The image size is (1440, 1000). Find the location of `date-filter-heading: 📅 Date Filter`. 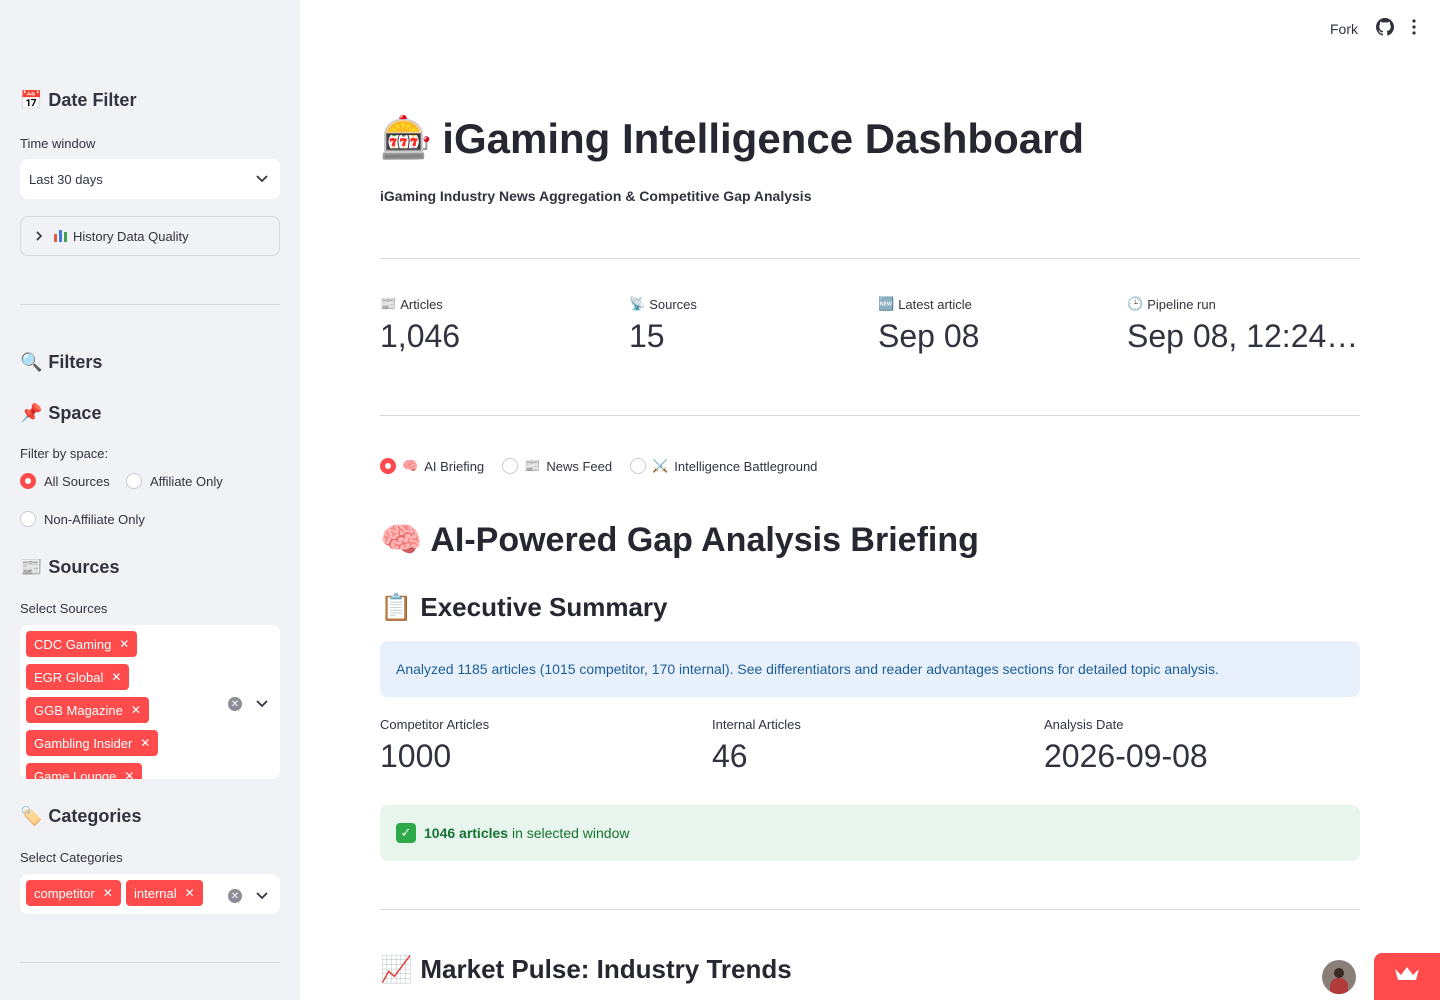

date-filter-heading: 📅 Date Filter is located at coordinates (78, 100).